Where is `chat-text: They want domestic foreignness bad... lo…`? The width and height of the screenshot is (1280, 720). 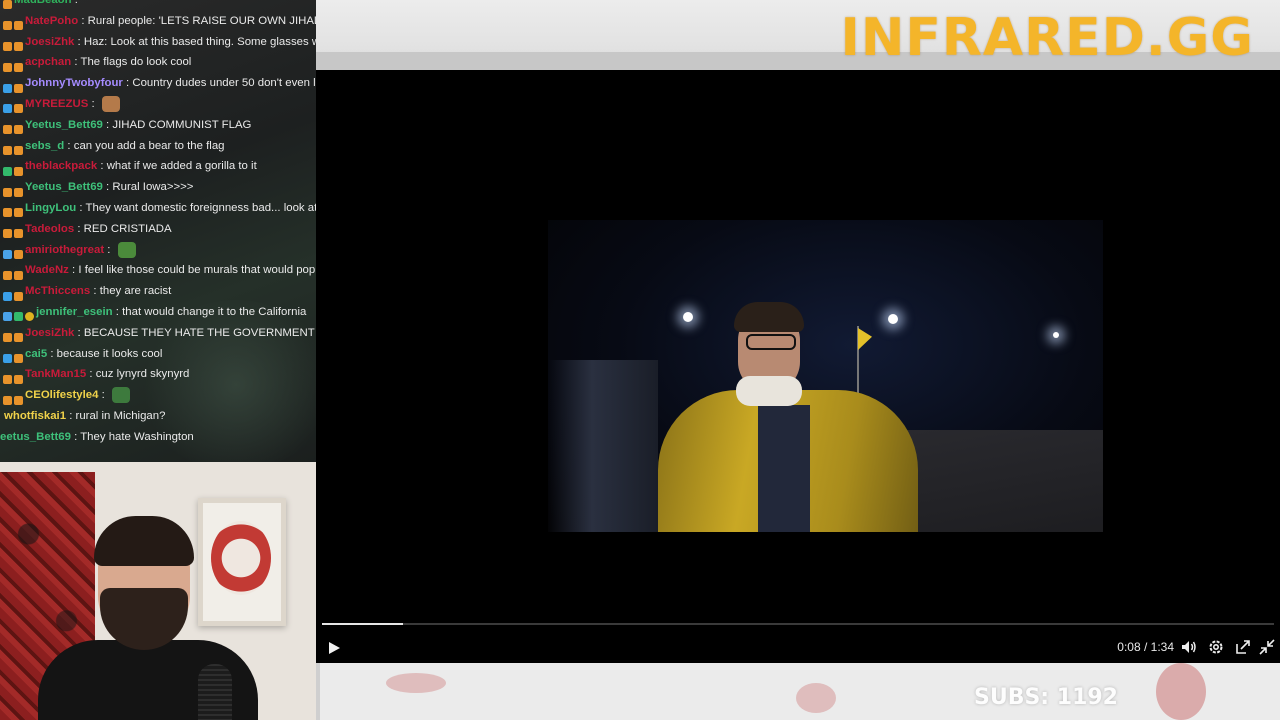
chat-text: They want domestic foreignness bad... lo… is located at coordinates (200, 208).